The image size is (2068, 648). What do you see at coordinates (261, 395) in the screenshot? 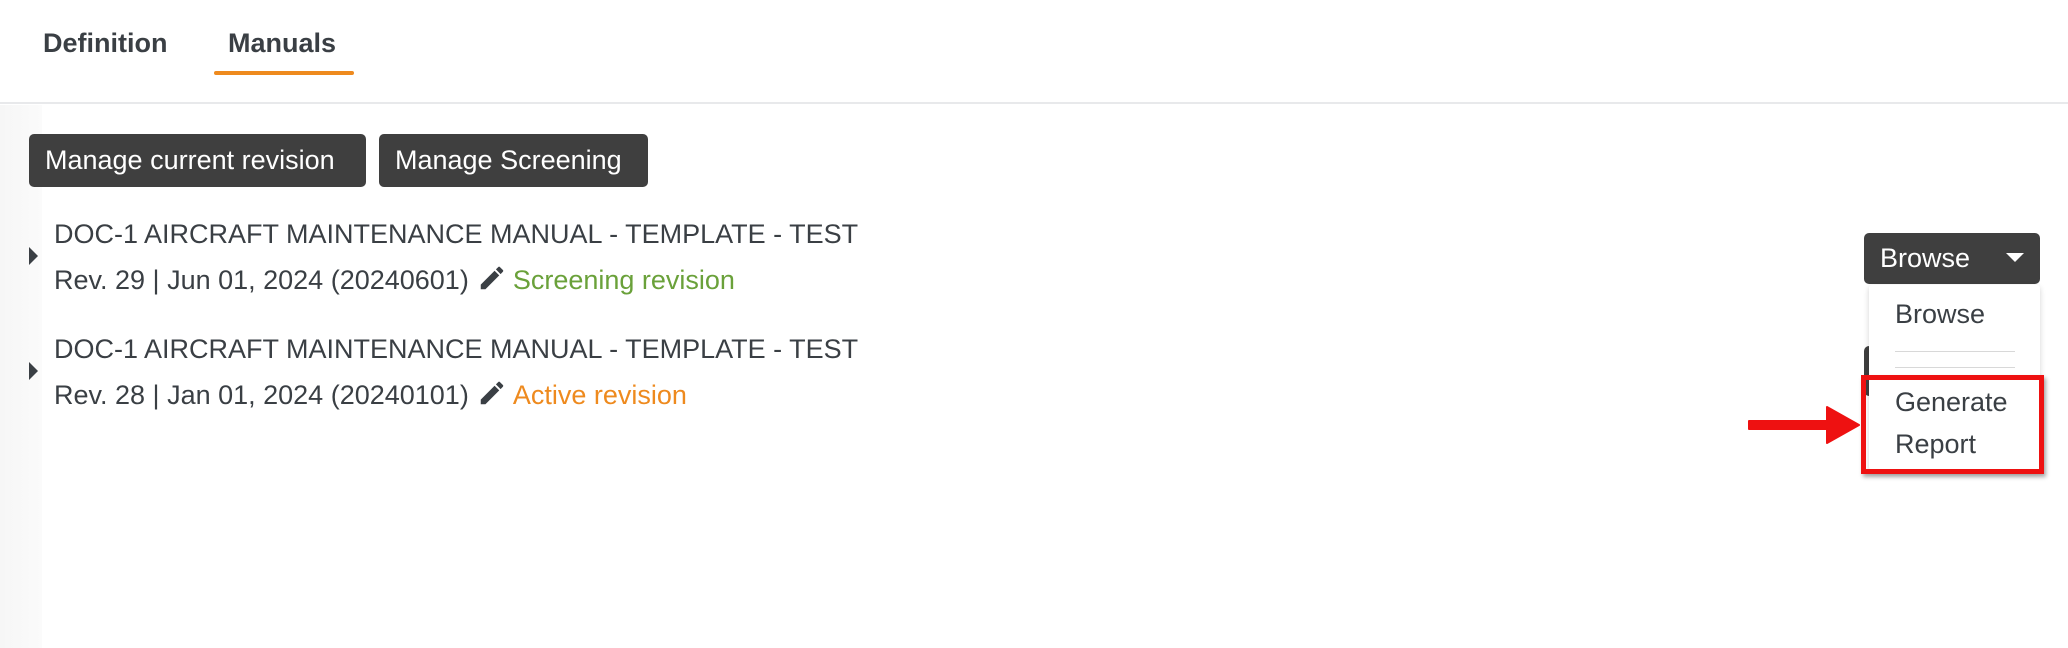
I see `revision-meta: Rev. 28 | Jan 01, 2024 (20240101)` at bounding box center [261, 395].